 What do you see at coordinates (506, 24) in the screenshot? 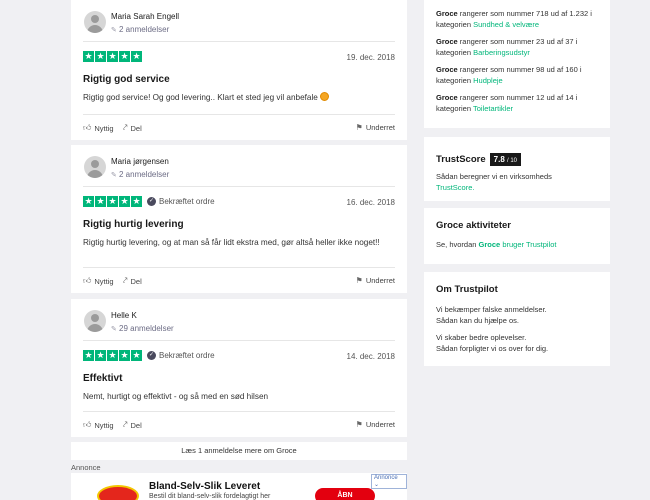
I see `ranking-category-link: Sundhed & velvære` at bounding box center [506, 24].